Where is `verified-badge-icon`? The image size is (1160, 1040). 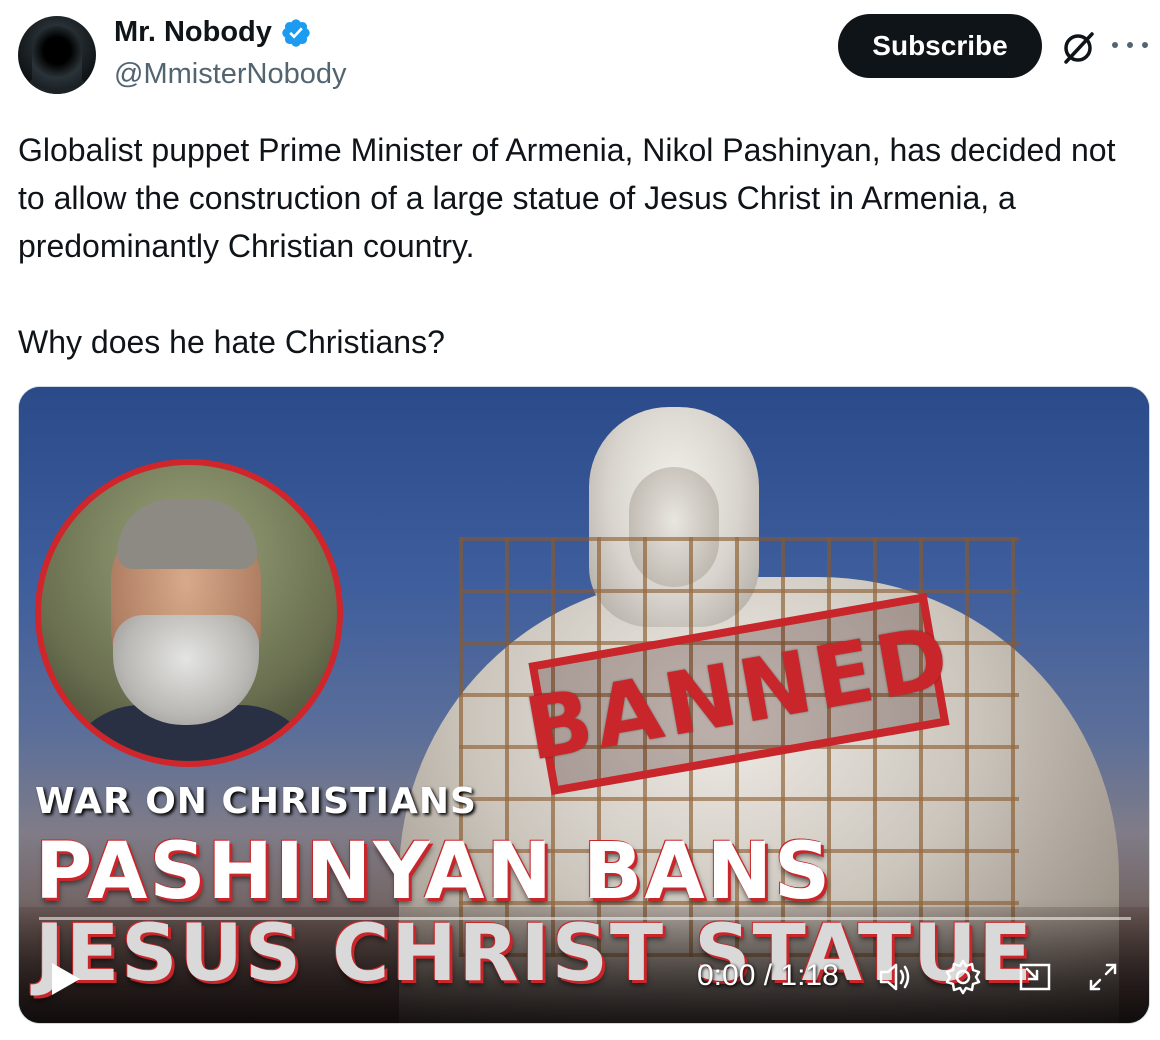 verified-badge-icon is located at coordinates (296, 32).